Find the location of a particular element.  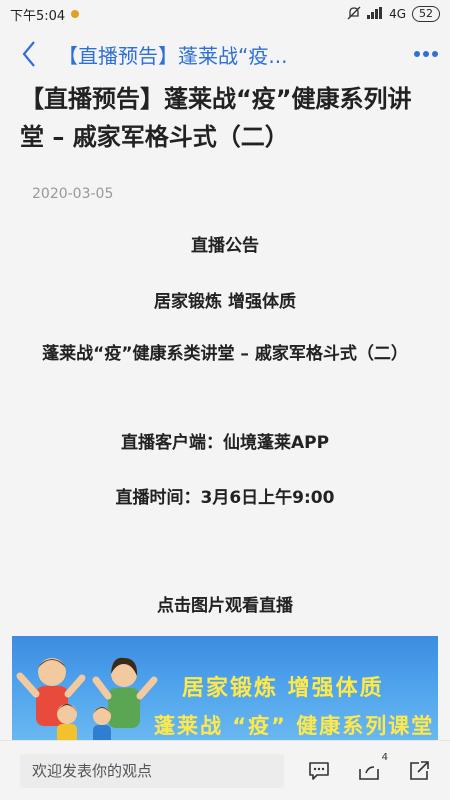

forward-icon is located at coordinates (369, 772).